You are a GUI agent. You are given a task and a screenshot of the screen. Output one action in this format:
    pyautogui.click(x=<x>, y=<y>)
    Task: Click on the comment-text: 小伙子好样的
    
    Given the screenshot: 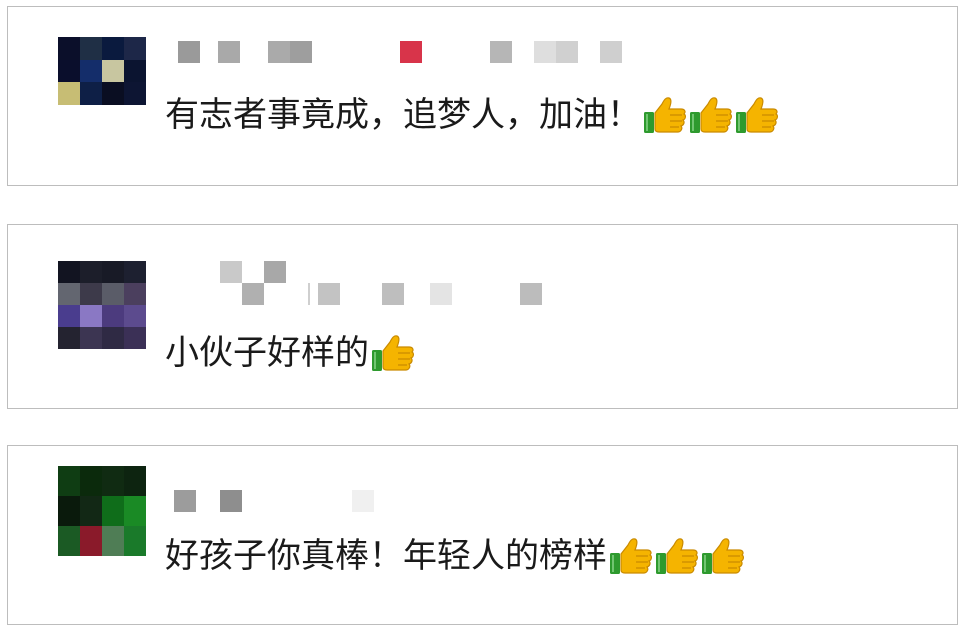 What is the action you would take?
    pyautogui.click(x=290, y=353)
    